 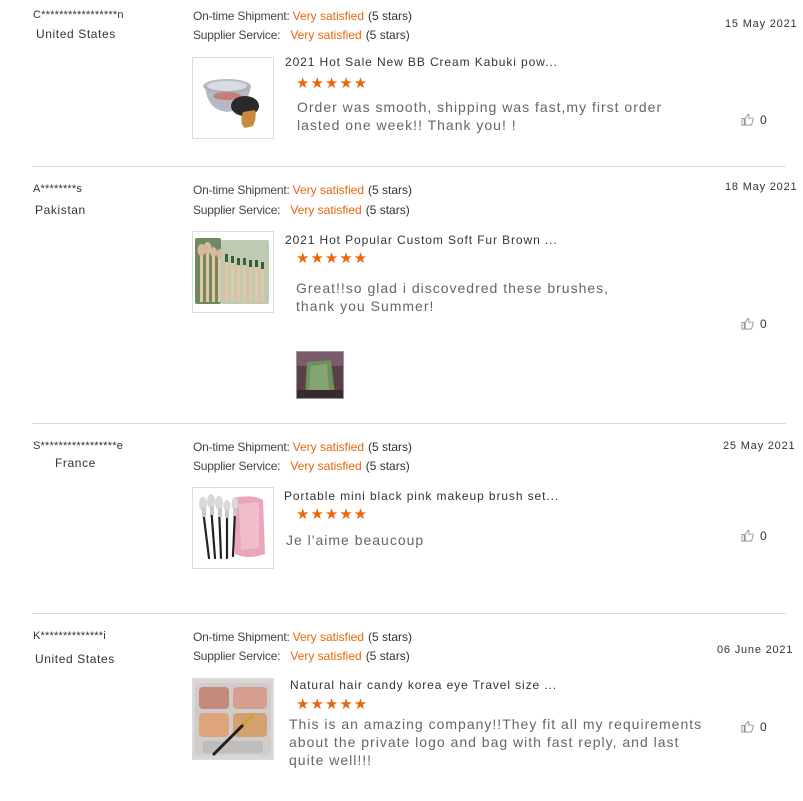 I want to click on buyer-name: A********s, so click(x=58, y=189).